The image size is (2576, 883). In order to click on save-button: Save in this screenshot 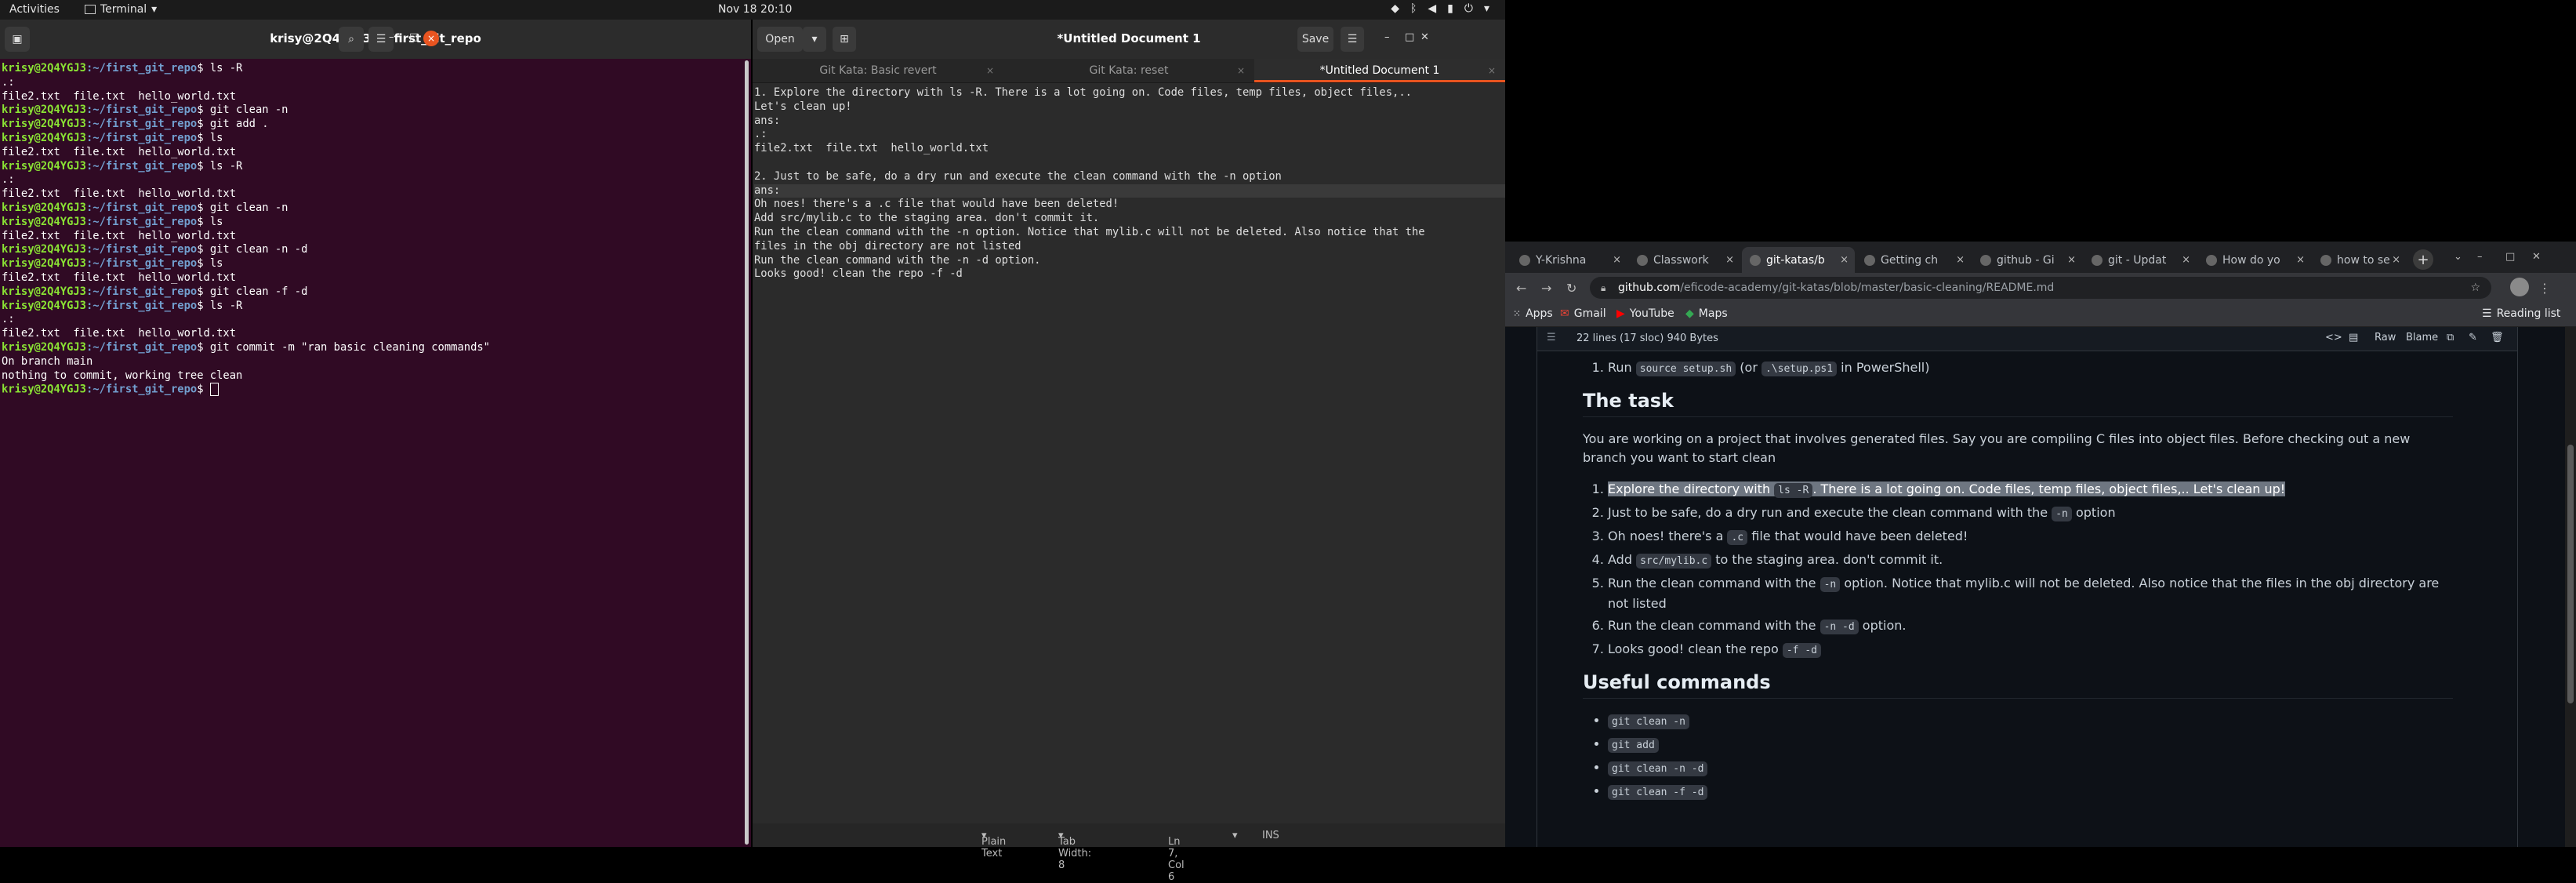, I will do `click(1315, 39)`.